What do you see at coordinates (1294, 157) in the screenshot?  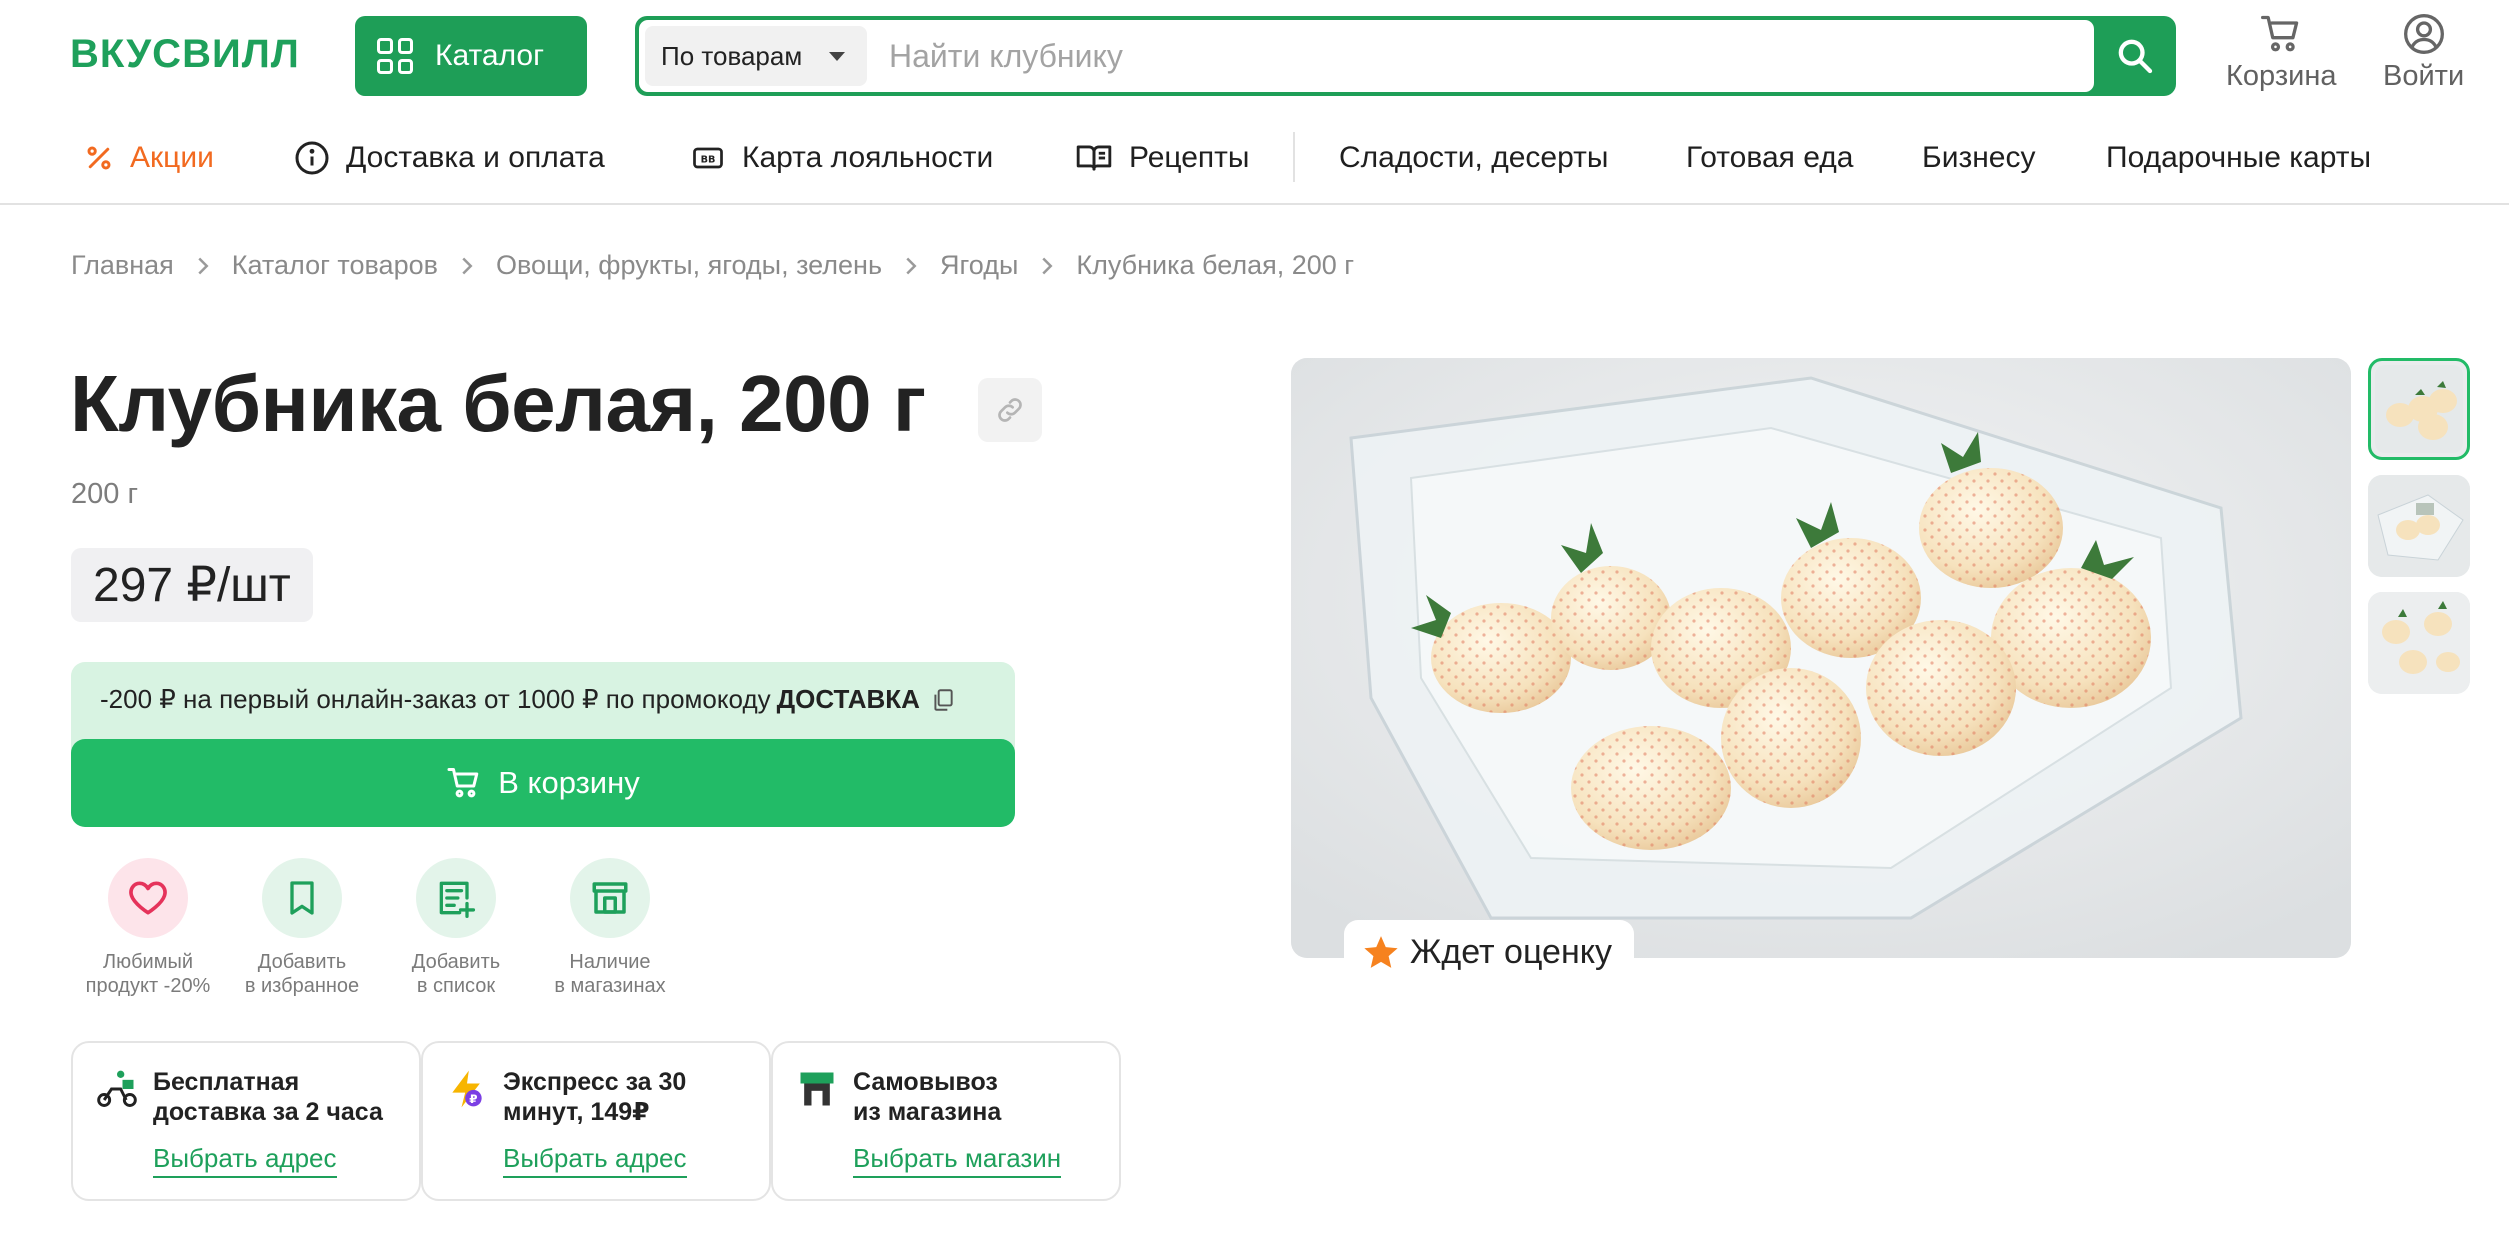 I see `nav-divider` at bounding box center [1294, 157].